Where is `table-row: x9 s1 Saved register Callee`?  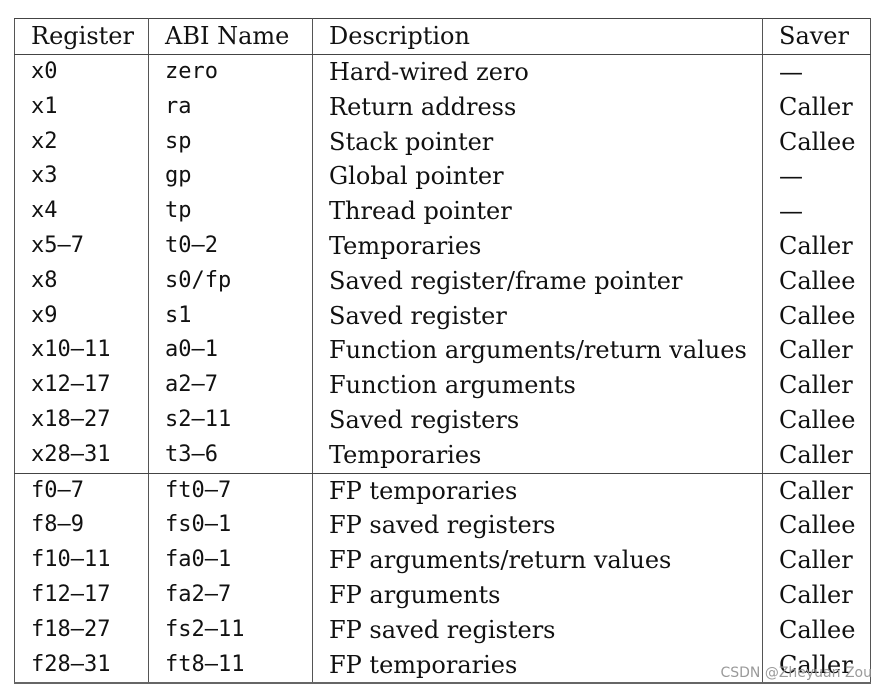 table-row: x9 s1 Saved register Callee is located at coordinates (442, 316).